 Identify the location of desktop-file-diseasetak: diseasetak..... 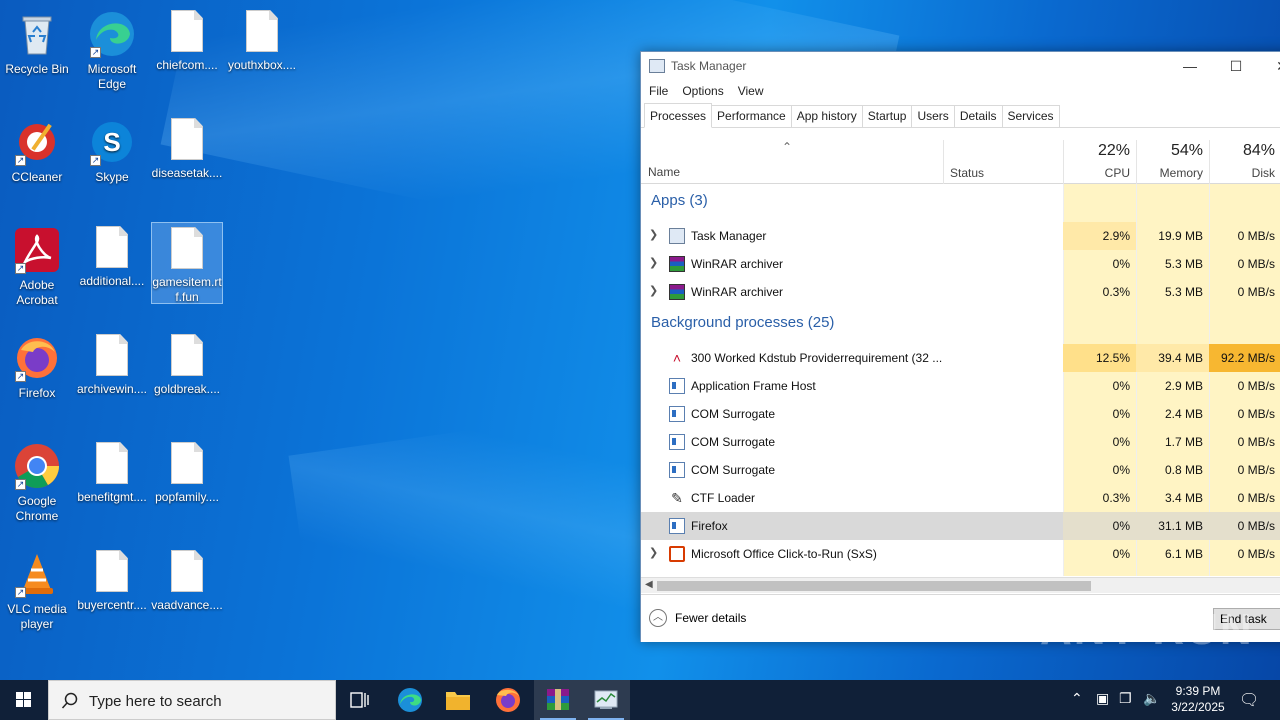
(187, 147).